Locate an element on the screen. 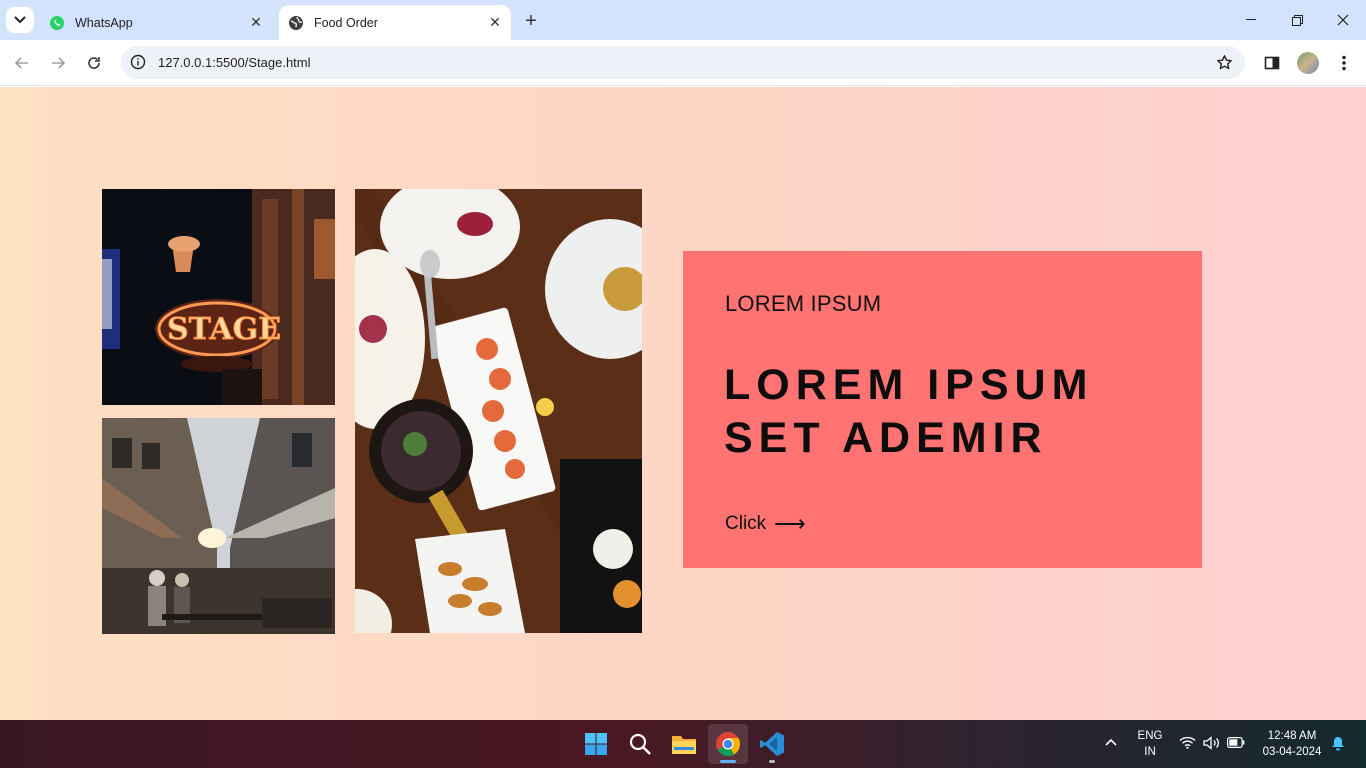 This screenshot has width=1366, height=768. side-panel-icon is located at coordinates (1272, 63).